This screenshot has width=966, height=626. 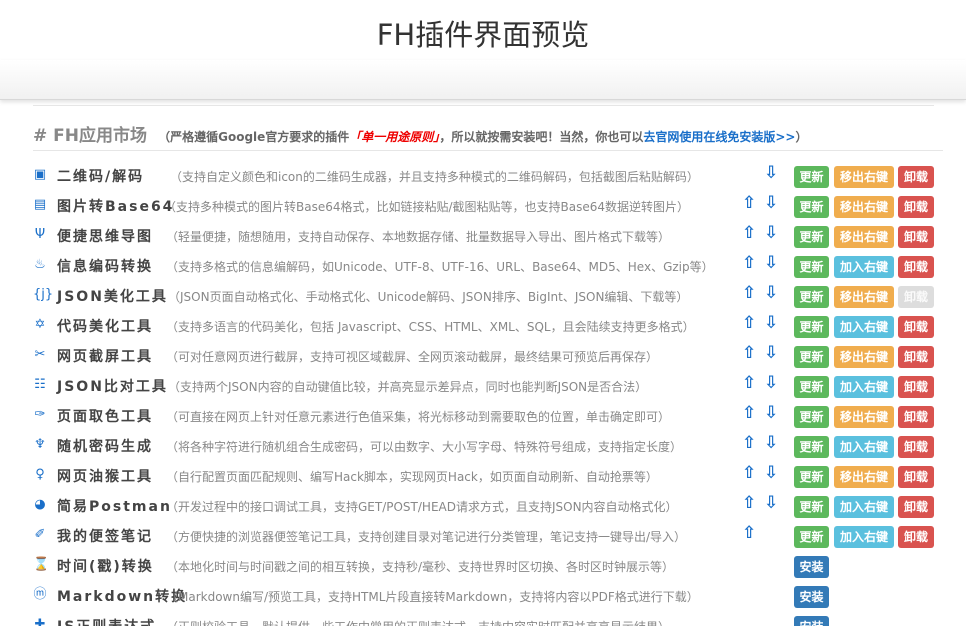 I want to click on image-icon: ▤, so click(x=40, y=204).